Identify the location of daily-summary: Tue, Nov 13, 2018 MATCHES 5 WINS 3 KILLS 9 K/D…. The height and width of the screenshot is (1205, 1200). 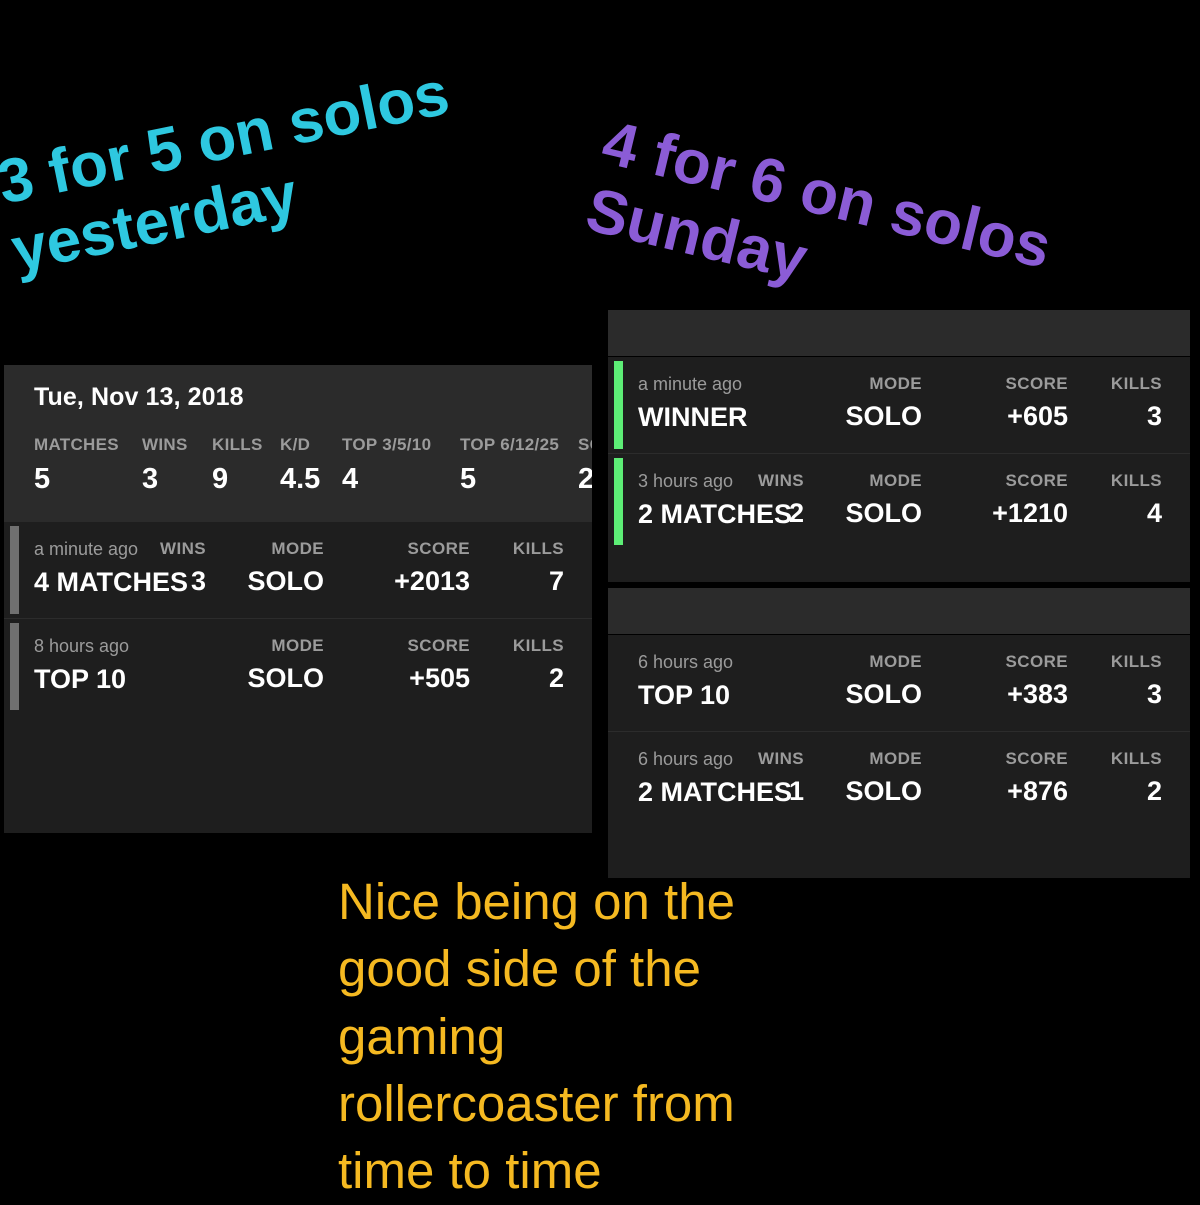
(298, 443).